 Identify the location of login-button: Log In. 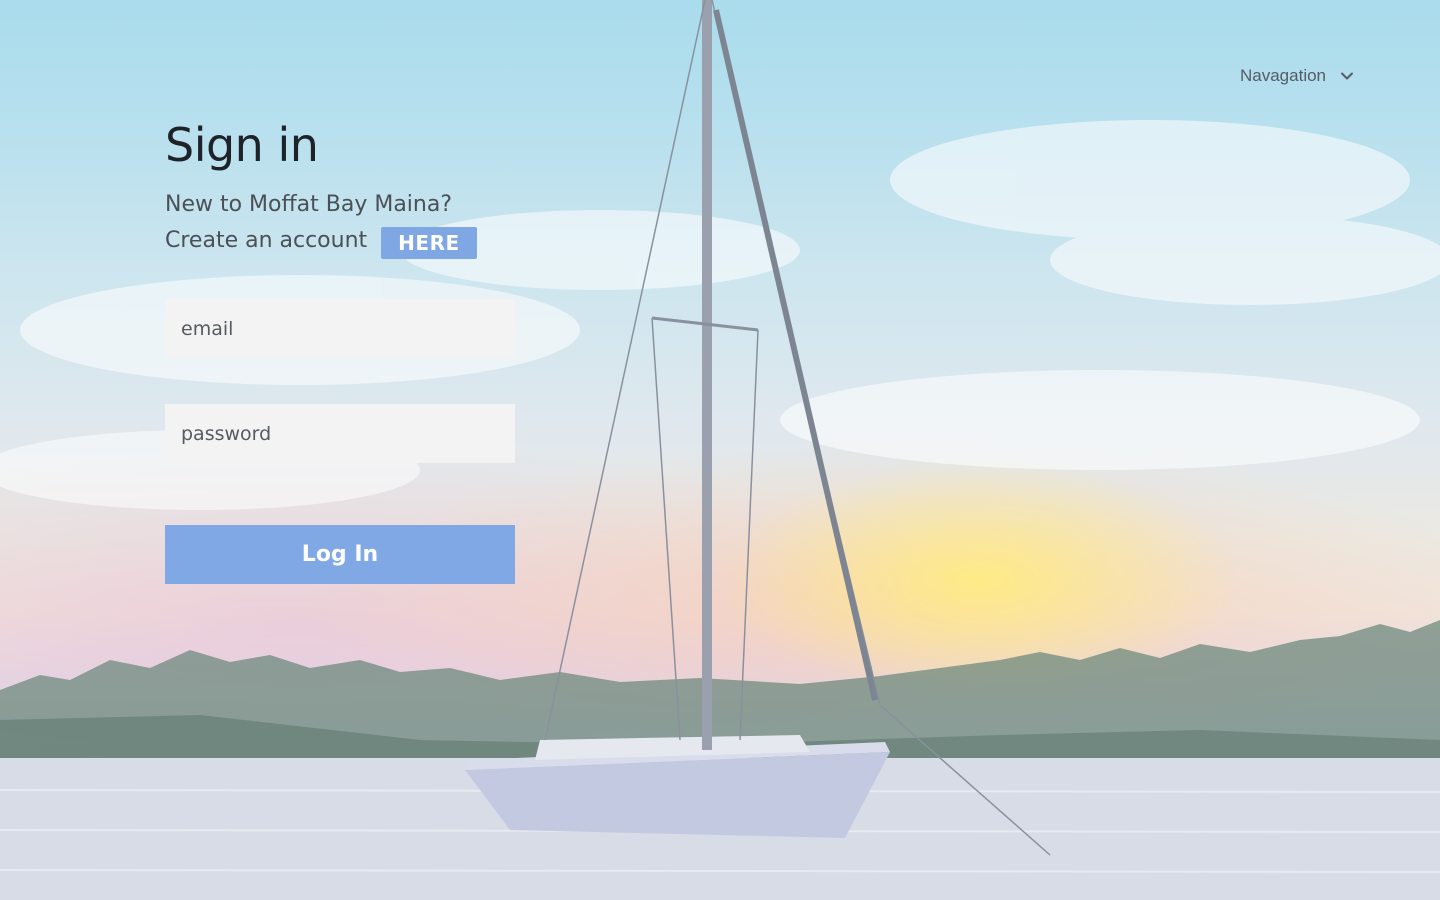
(340, 554).